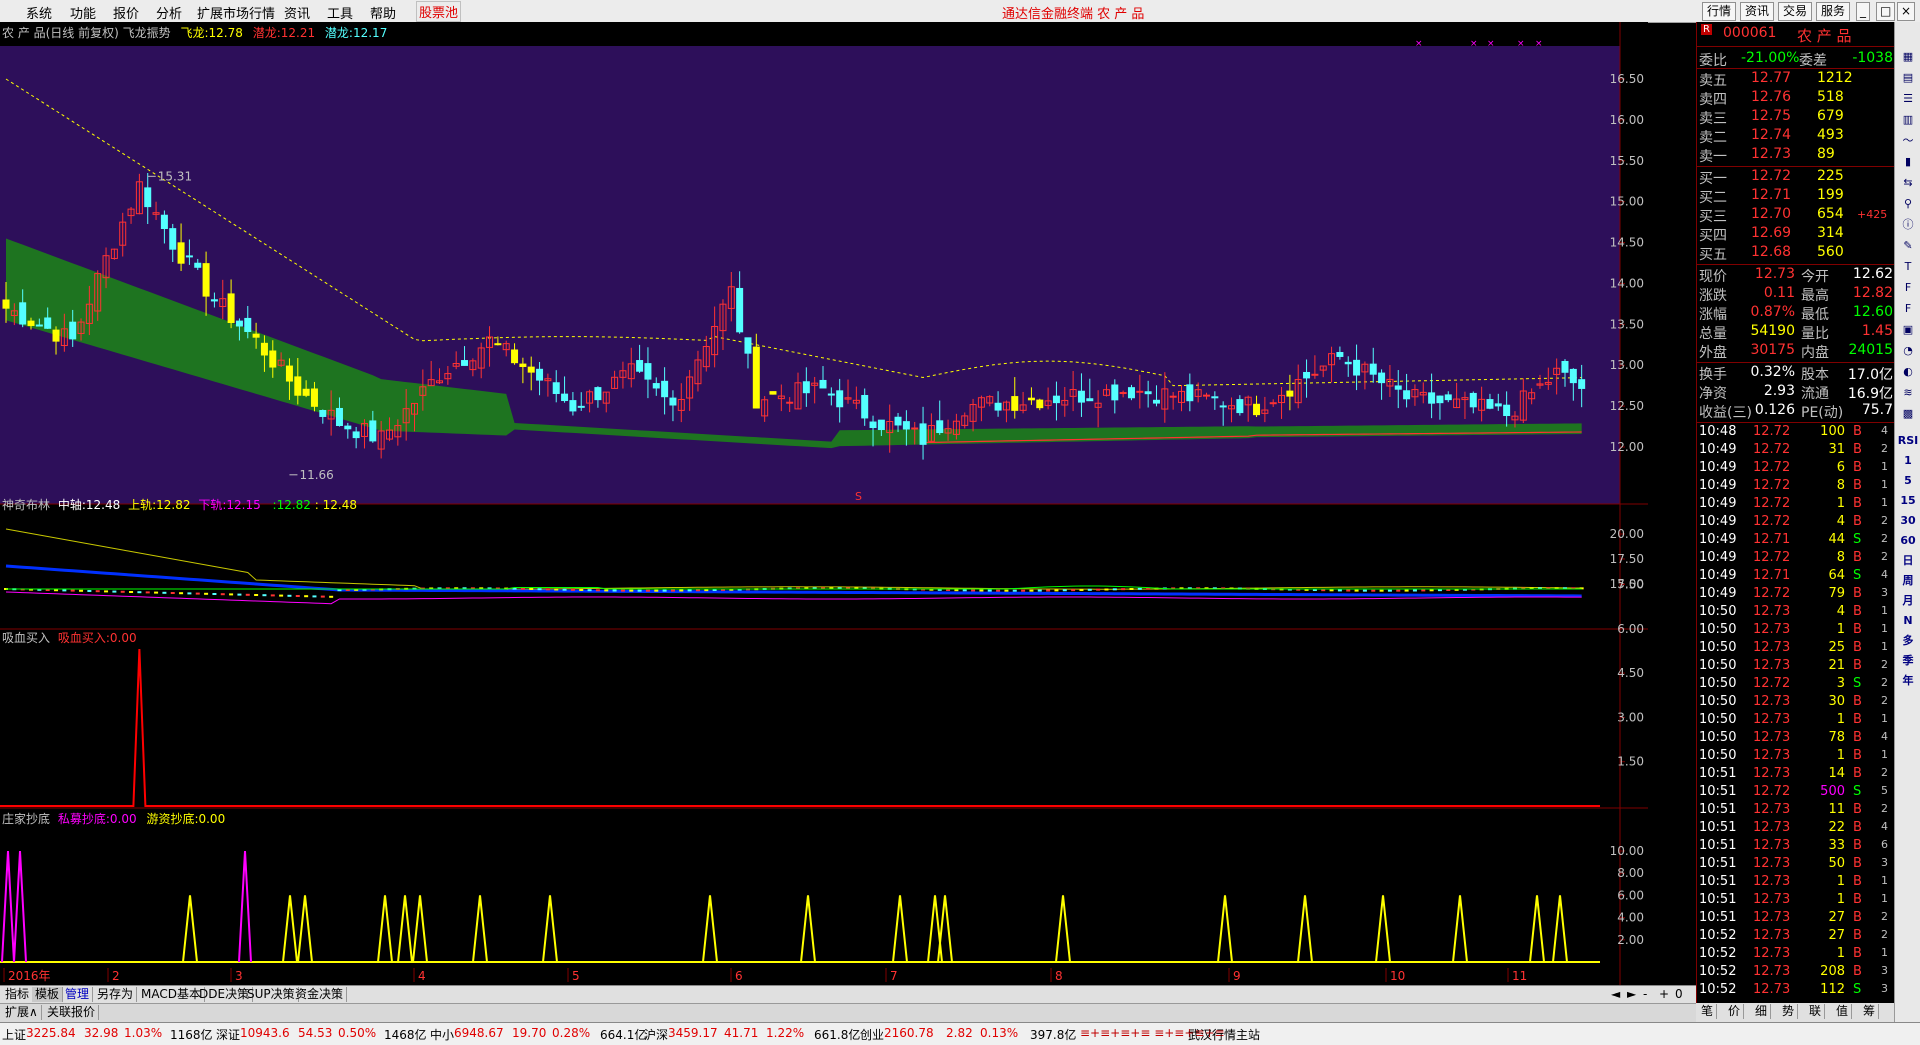 This screenshot has height=1045, width=1920. Describe the element at coordinates (439, 11) in the screenshot. I see `menu-stock-pool: 股票池` at that location.